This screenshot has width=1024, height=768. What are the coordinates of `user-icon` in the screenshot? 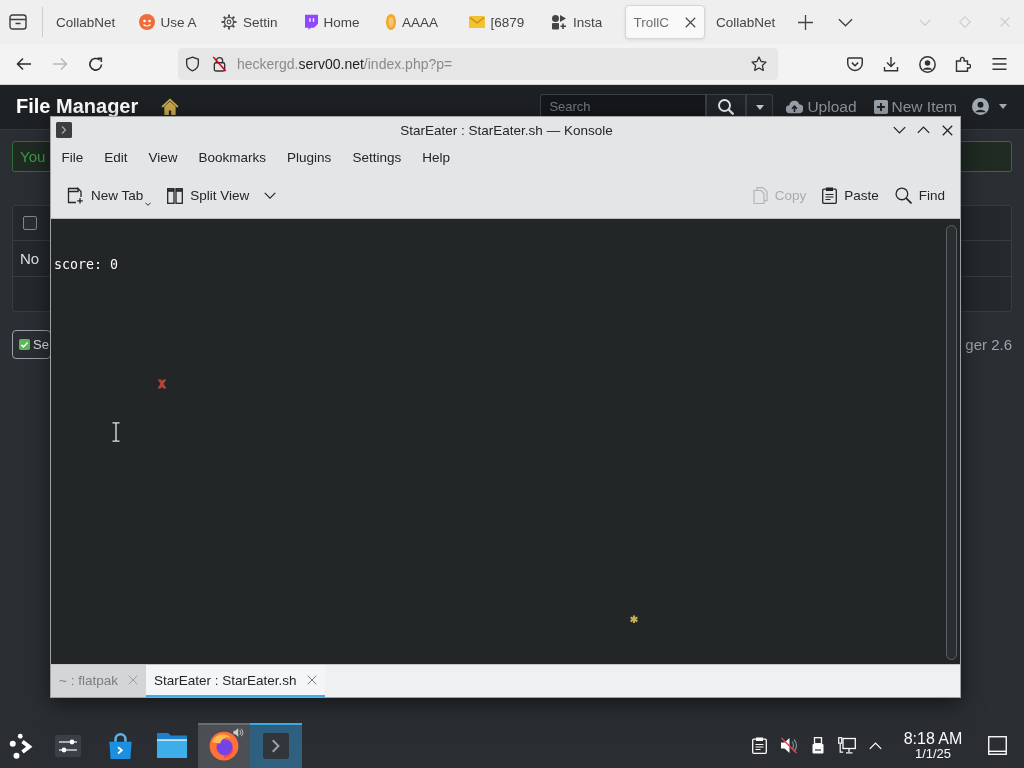 It's located at (980, 106).